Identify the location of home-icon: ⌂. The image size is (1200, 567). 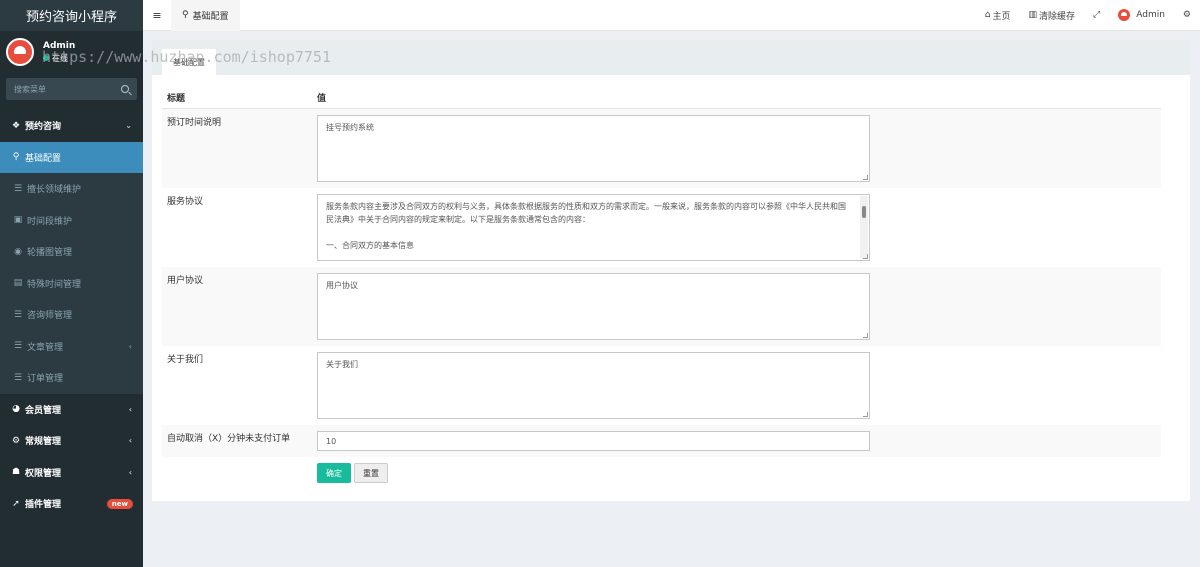
(987, 15).